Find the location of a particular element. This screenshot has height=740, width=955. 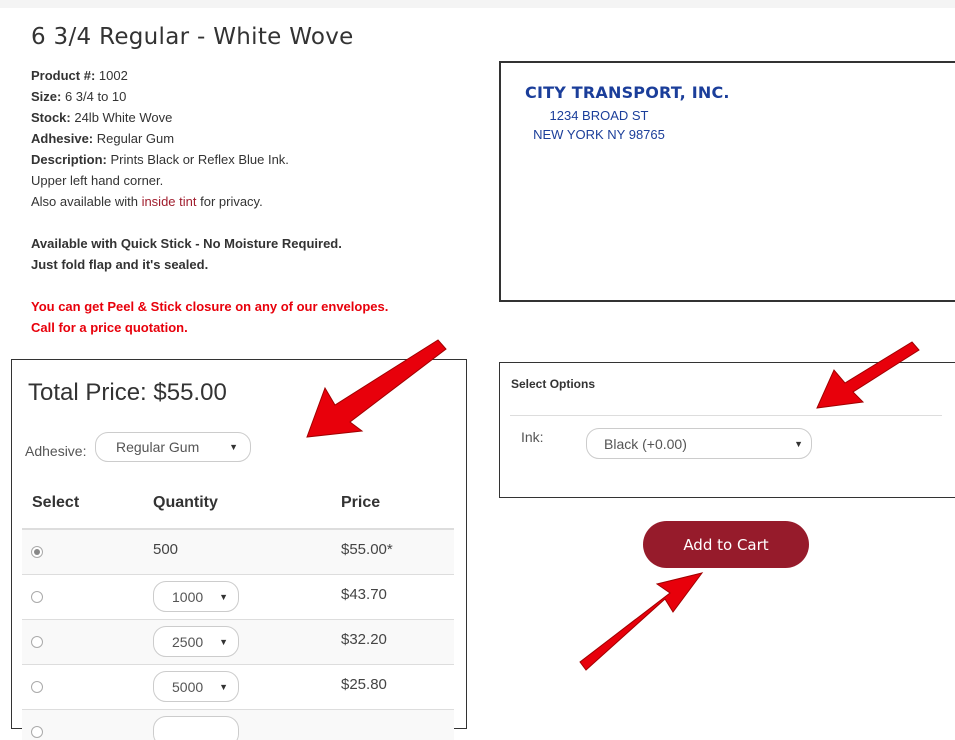

annotation-arrow-icon is located at coordinates (641, 621).